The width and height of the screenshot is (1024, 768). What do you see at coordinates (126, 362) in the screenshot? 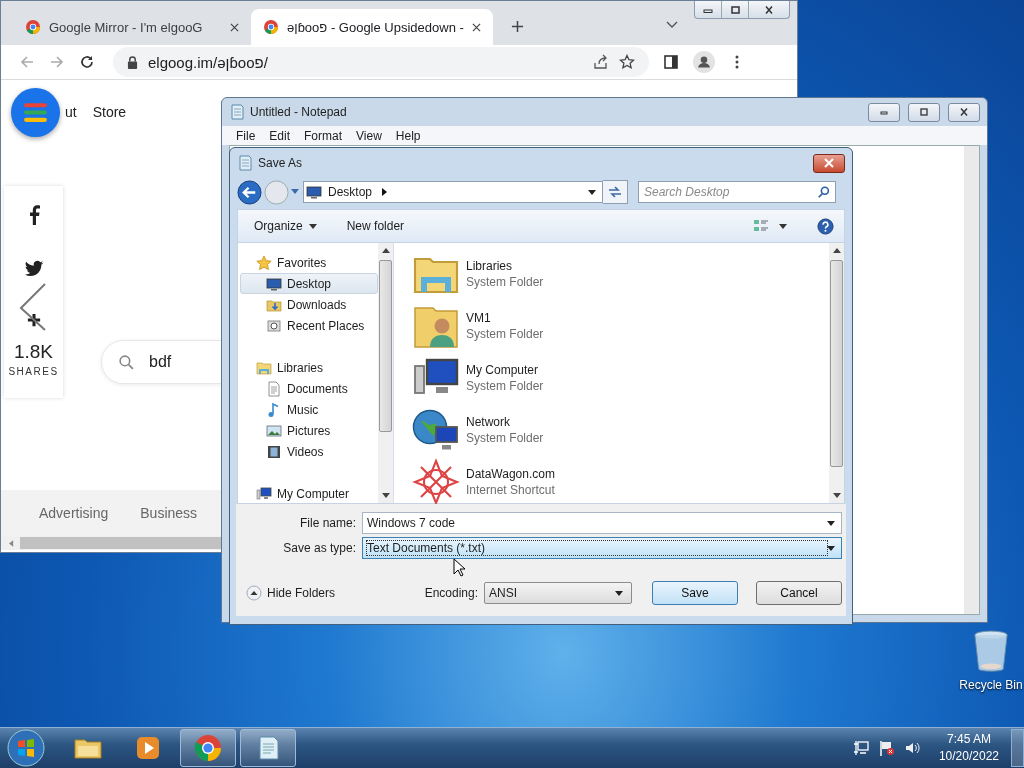
I see `search-icon` at bounding box center [126, 362].